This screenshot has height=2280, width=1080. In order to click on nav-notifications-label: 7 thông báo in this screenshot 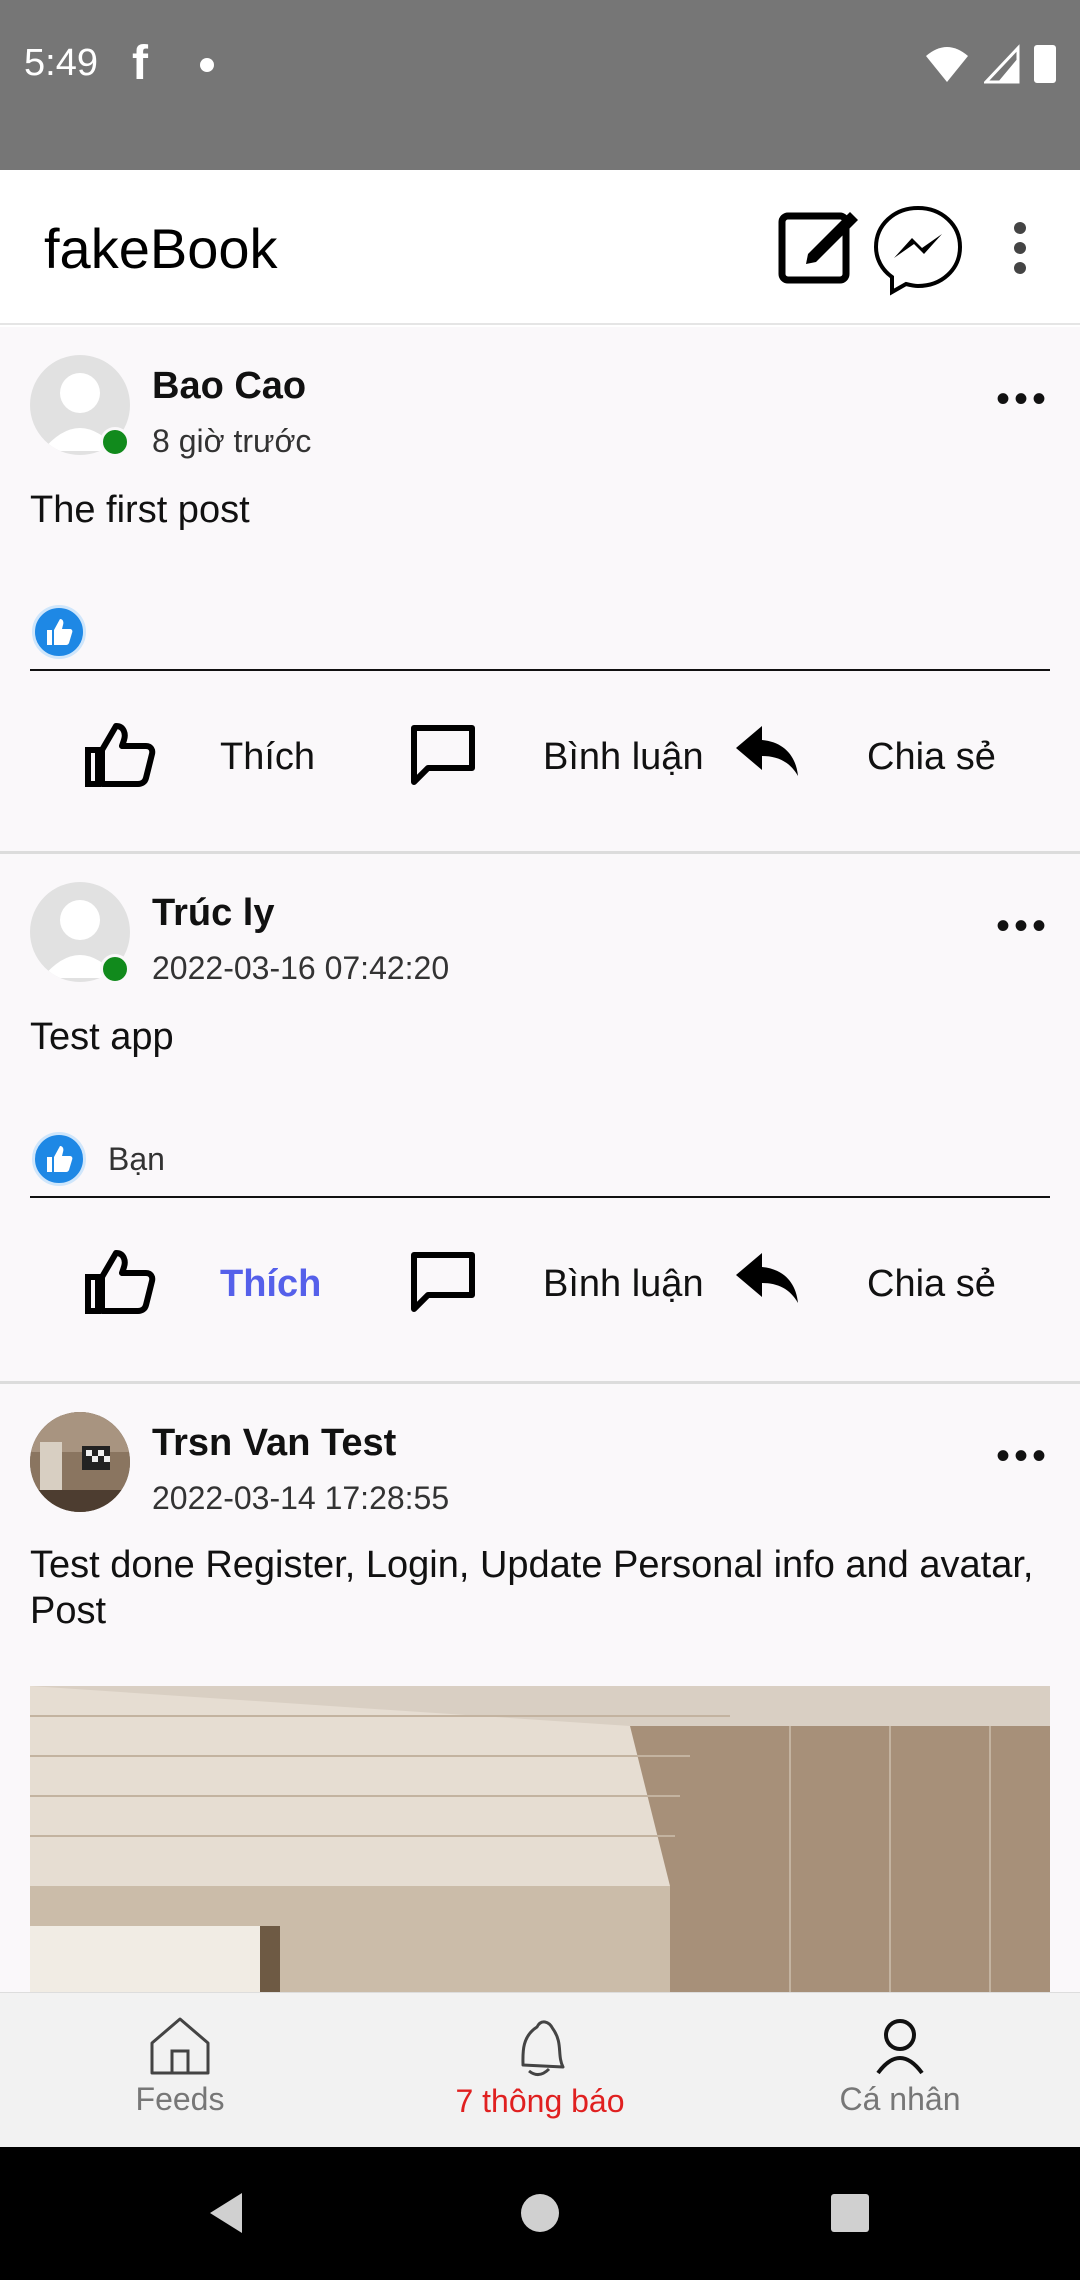, I will do `click(540, 2101)`.